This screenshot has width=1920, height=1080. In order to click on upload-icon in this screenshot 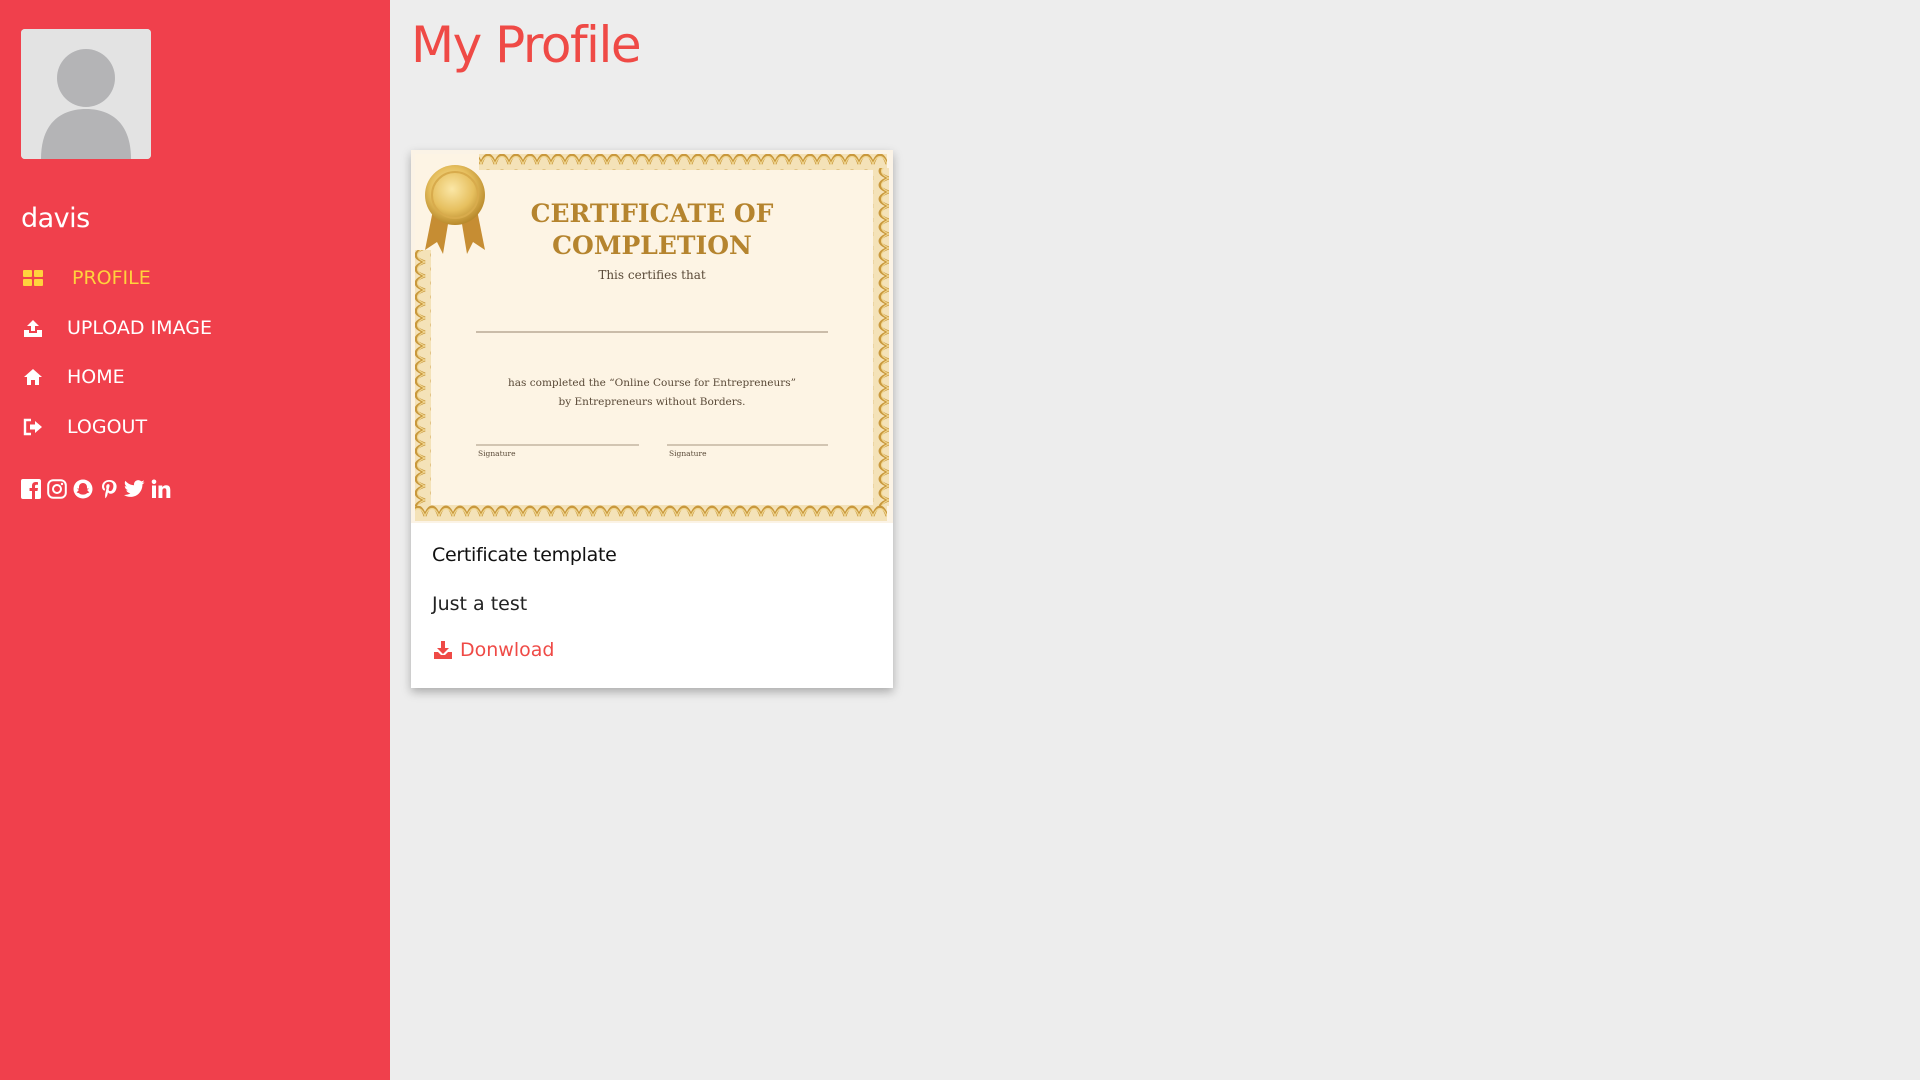, I will do `click(33, 328)`.